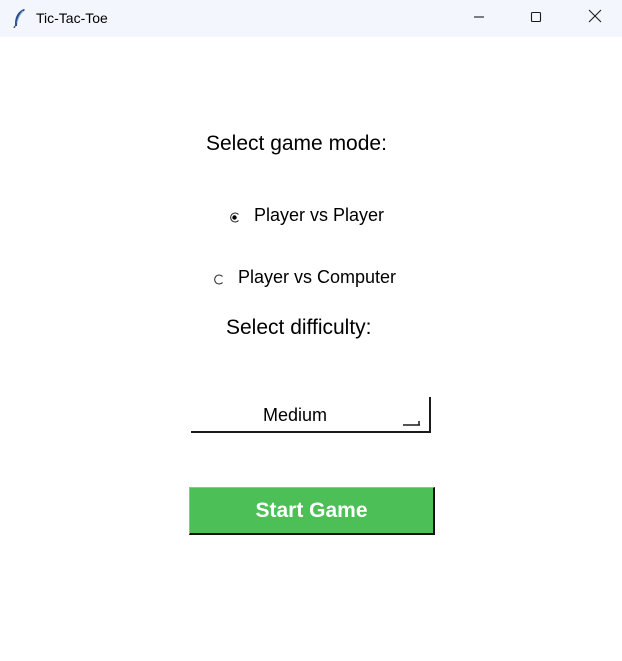 The image size is (622, 661). I want to click on minimize-icon, so click(479, 19).